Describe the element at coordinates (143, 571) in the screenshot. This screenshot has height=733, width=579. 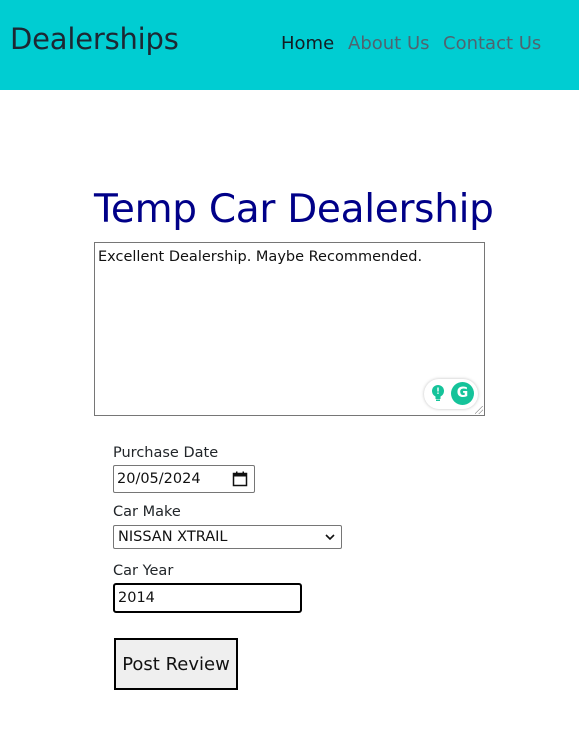
I see `car-year-label: Car Year` at that location.